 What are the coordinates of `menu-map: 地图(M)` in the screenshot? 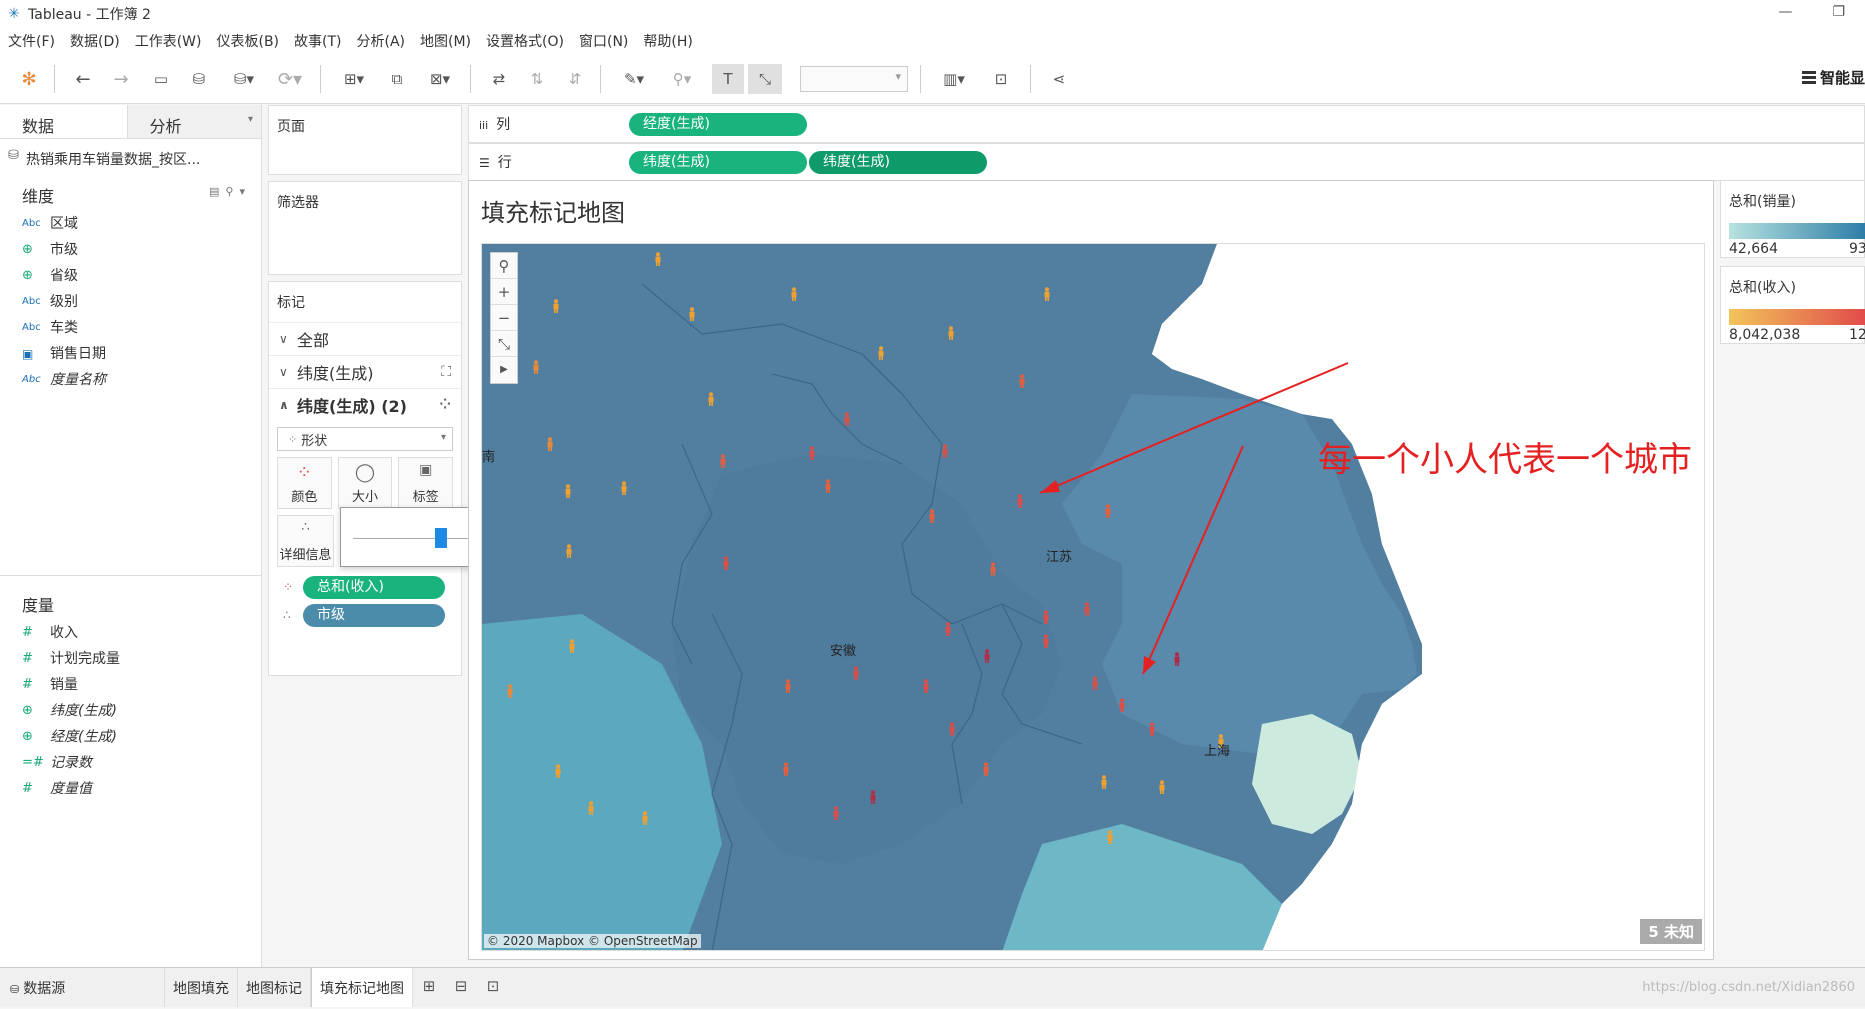 It's located at (445, 41).